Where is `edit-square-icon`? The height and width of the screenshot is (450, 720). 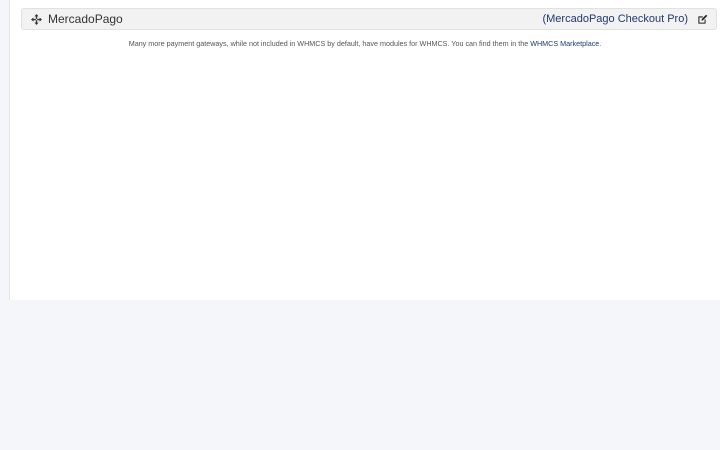
edit-square-icon is located at coordinates (702, 19).